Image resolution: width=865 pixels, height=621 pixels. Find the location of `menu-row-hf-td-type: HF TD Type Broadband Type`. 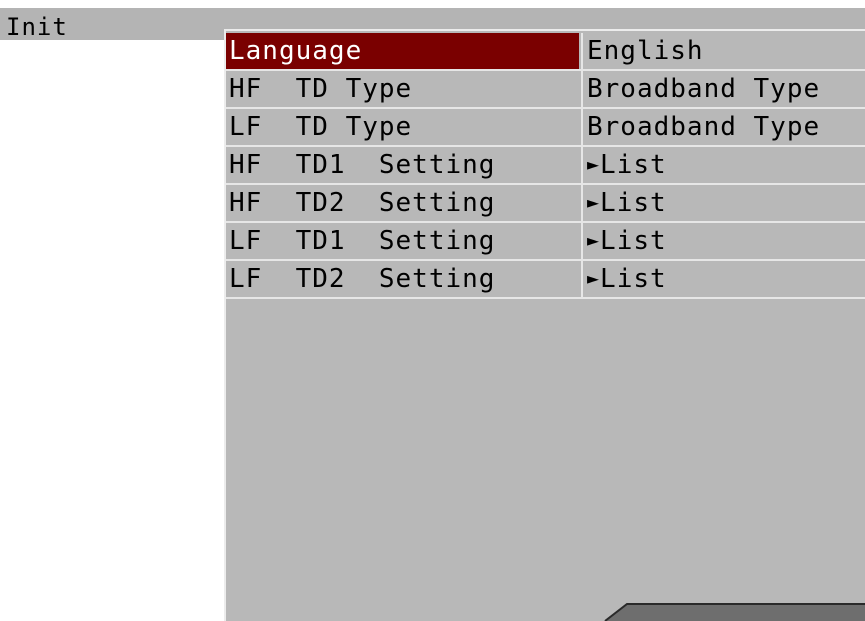

menu-row-hf-td-type: HF TD Type Broadband Type is located at coordinates (545, 90).